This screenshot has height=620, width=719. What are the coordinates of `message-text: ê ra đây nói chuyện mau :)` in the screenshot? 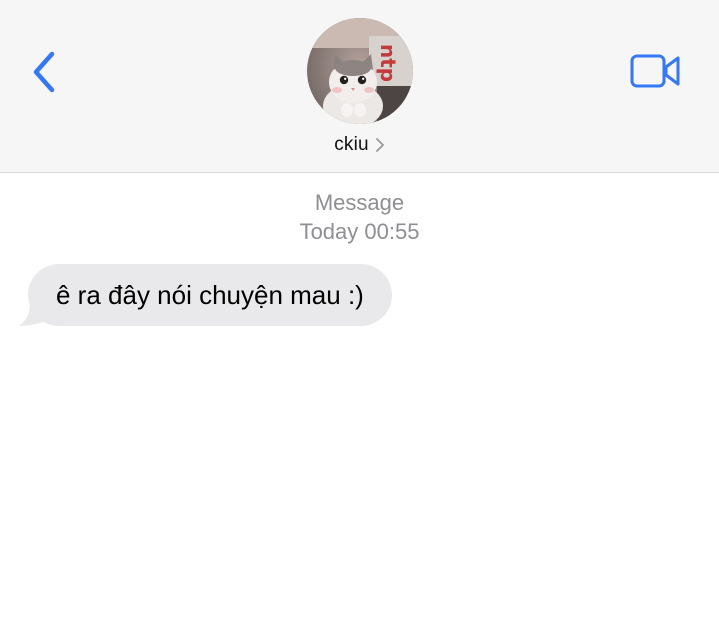 It's located at (210, 294).